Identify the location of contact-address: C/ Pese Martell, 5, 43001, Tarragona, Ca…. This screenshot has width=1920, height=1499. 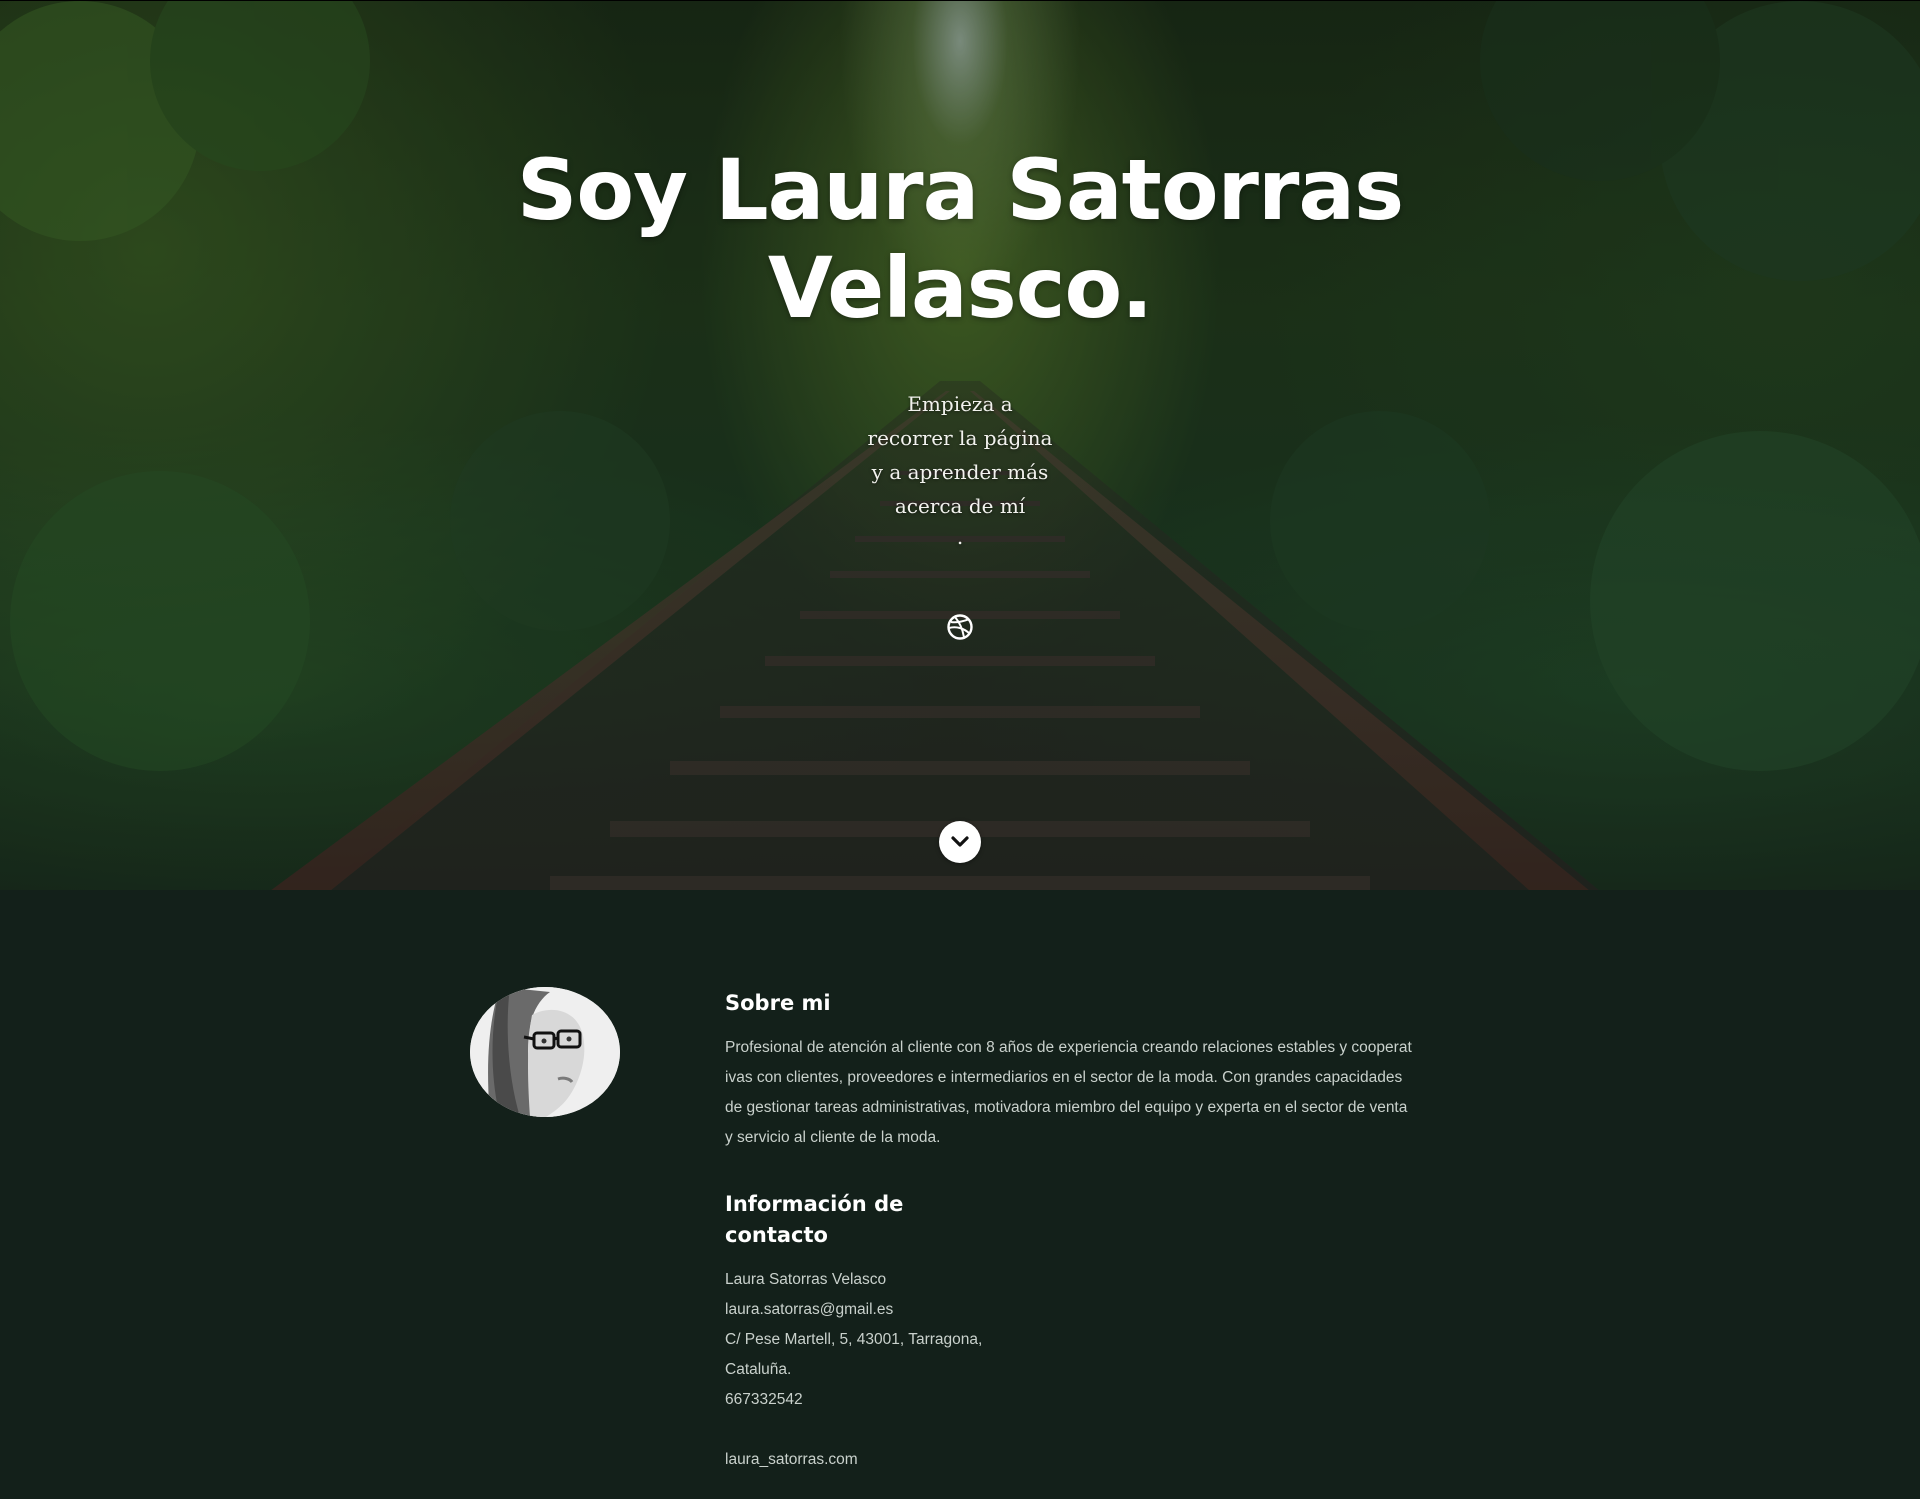
(854, 1354).